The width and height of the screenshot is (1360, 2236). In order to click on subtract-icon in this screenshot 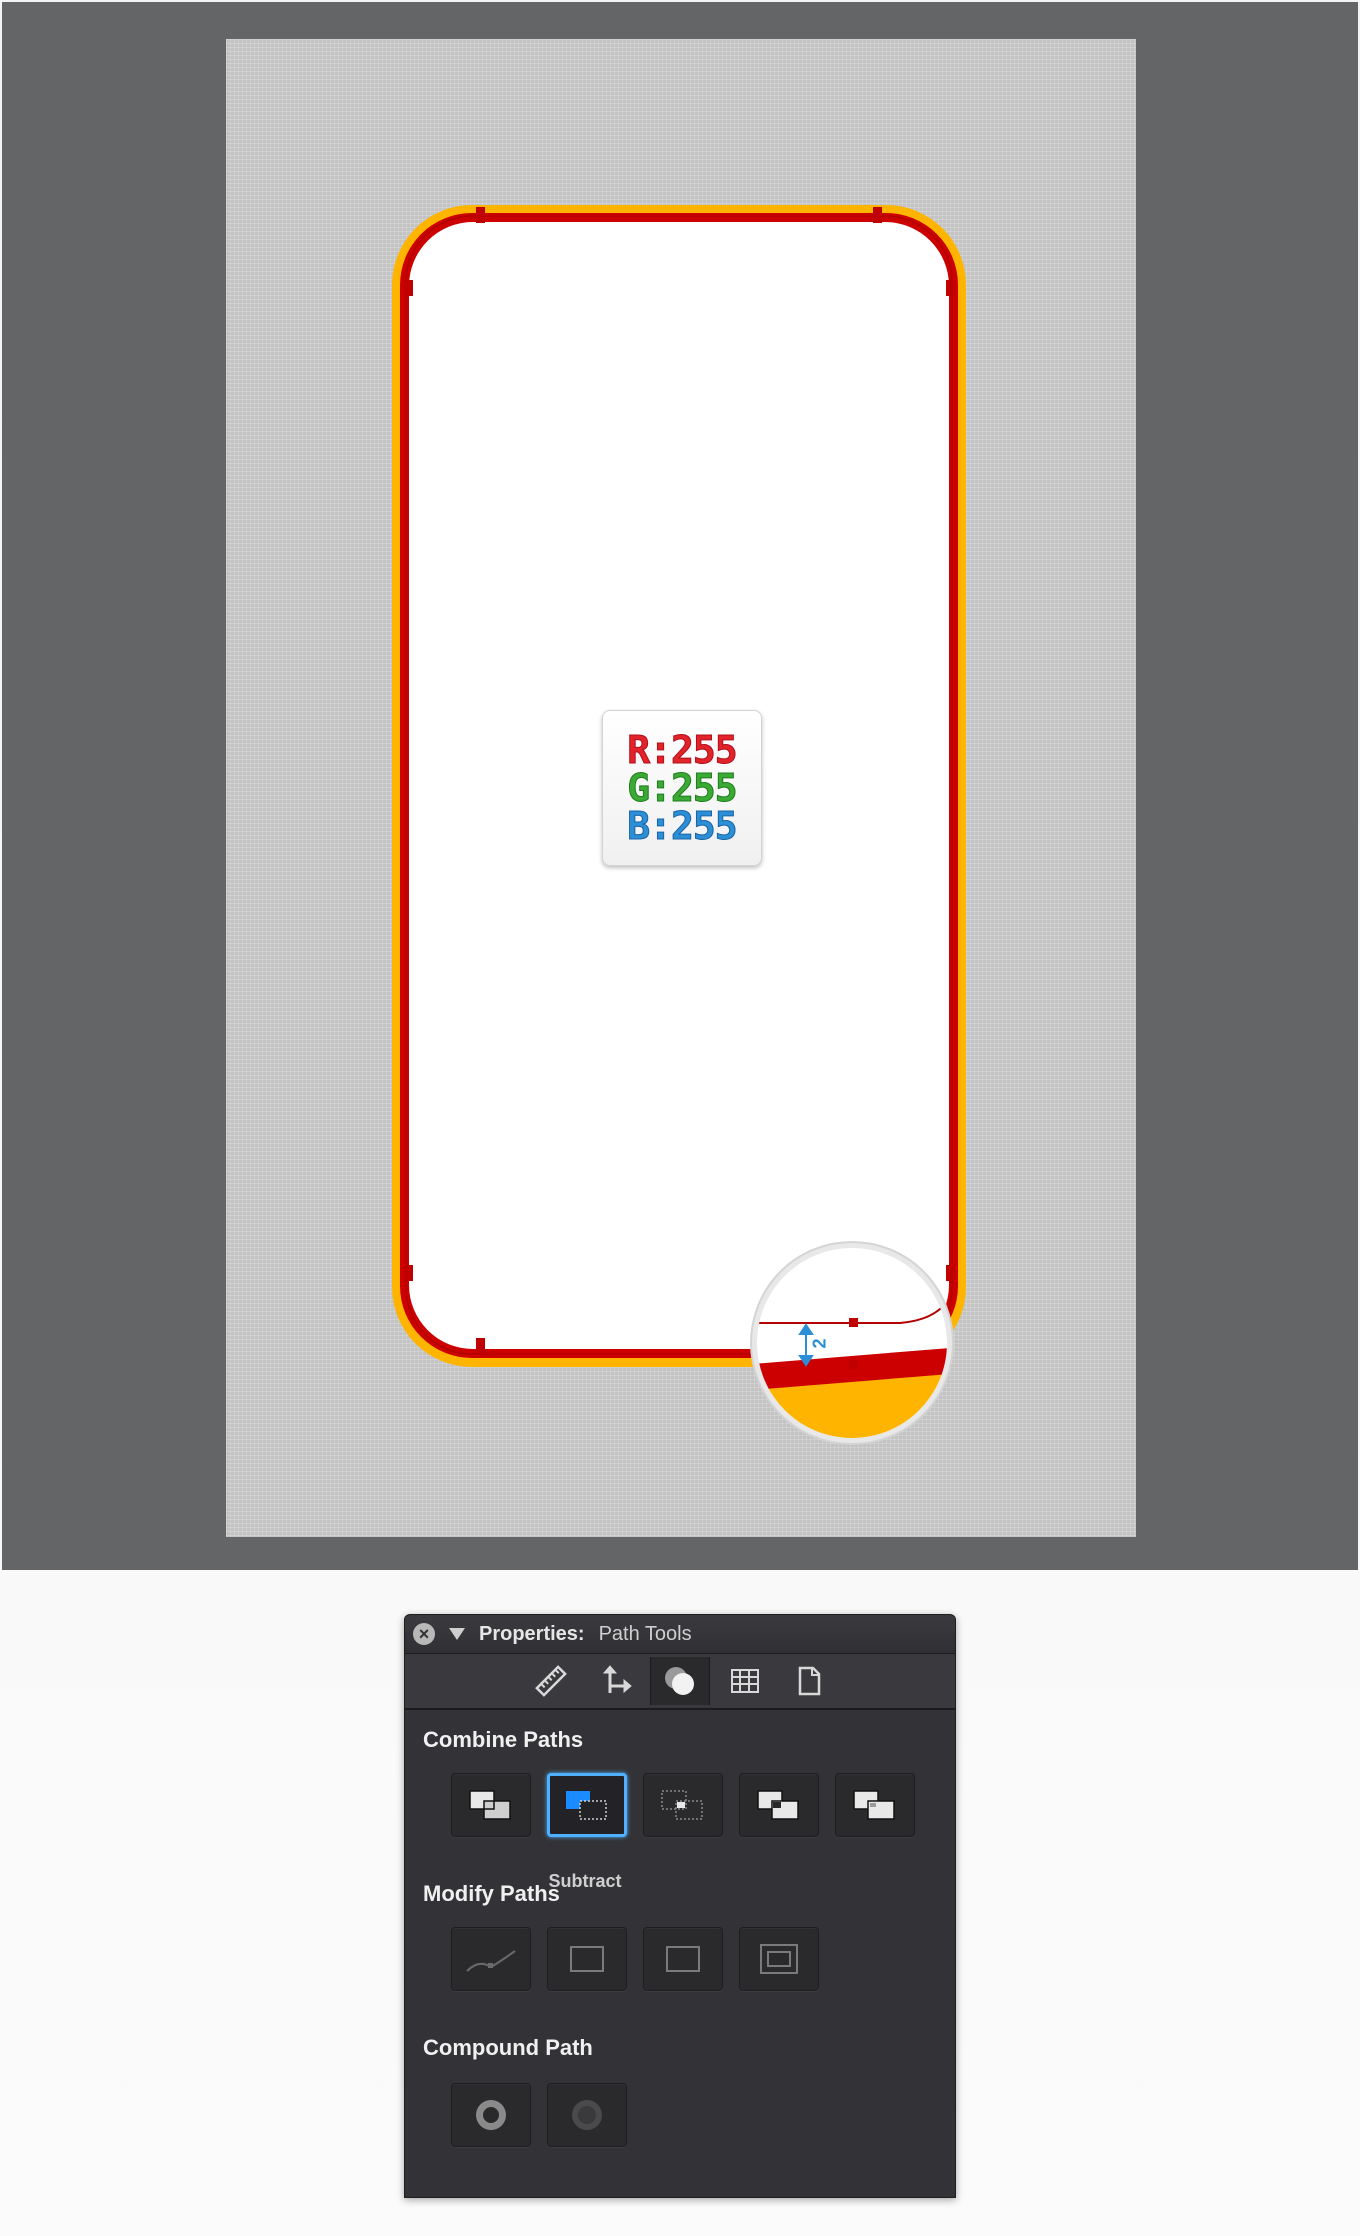, I will do `click(586, 1805)`.